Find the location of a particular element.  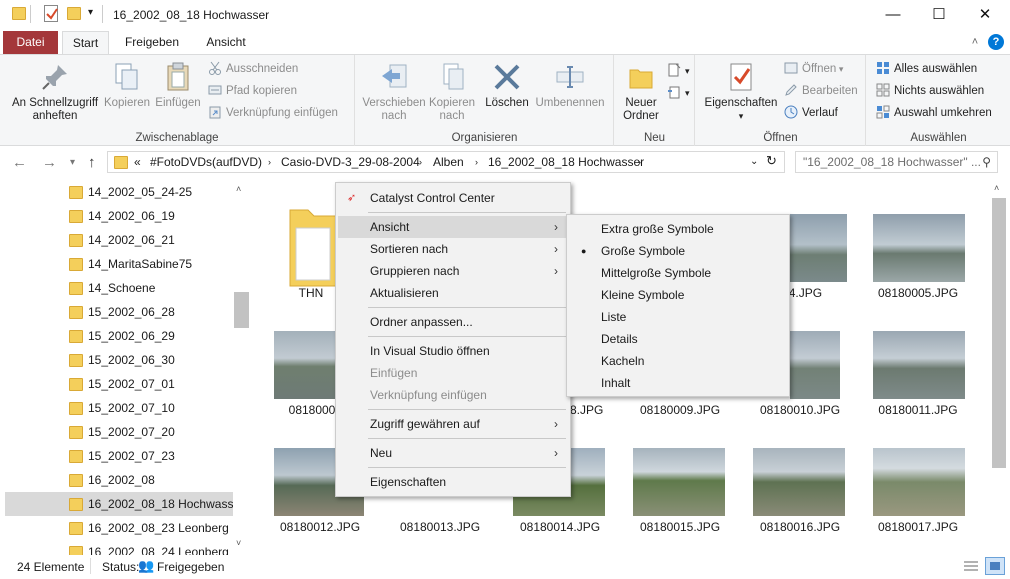

tree-item: 16_2002_08 is located at coordinates (119, 480).